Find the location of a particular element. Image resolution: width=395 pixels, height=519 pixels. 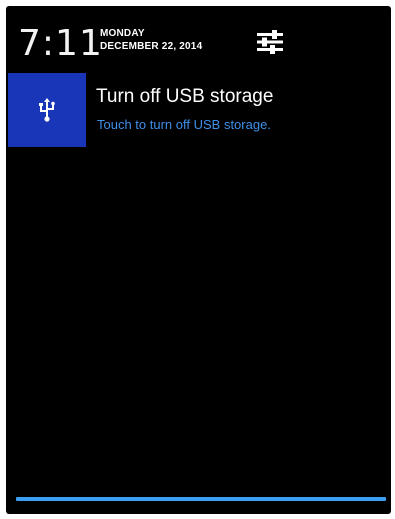

notification-title: Turn off USB storage is located at coordinates (185, 96).